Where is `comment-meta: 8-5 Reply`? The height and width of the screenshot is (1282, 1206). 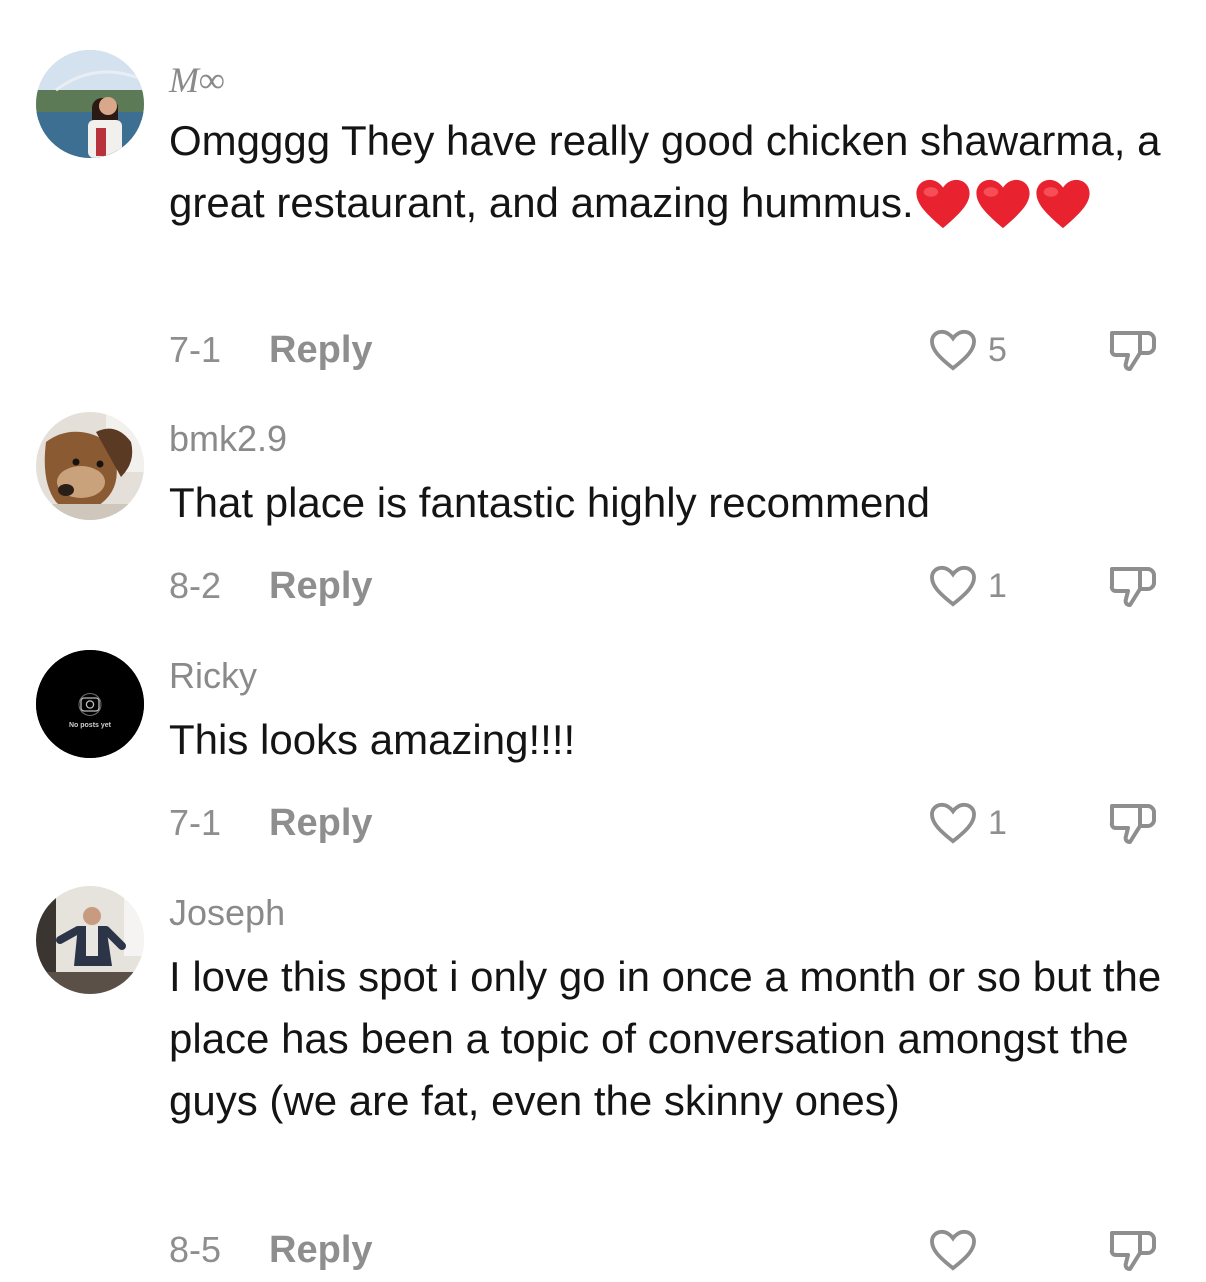 comment-meta: 8-5 Reply is located at coordinates (271, 1250).